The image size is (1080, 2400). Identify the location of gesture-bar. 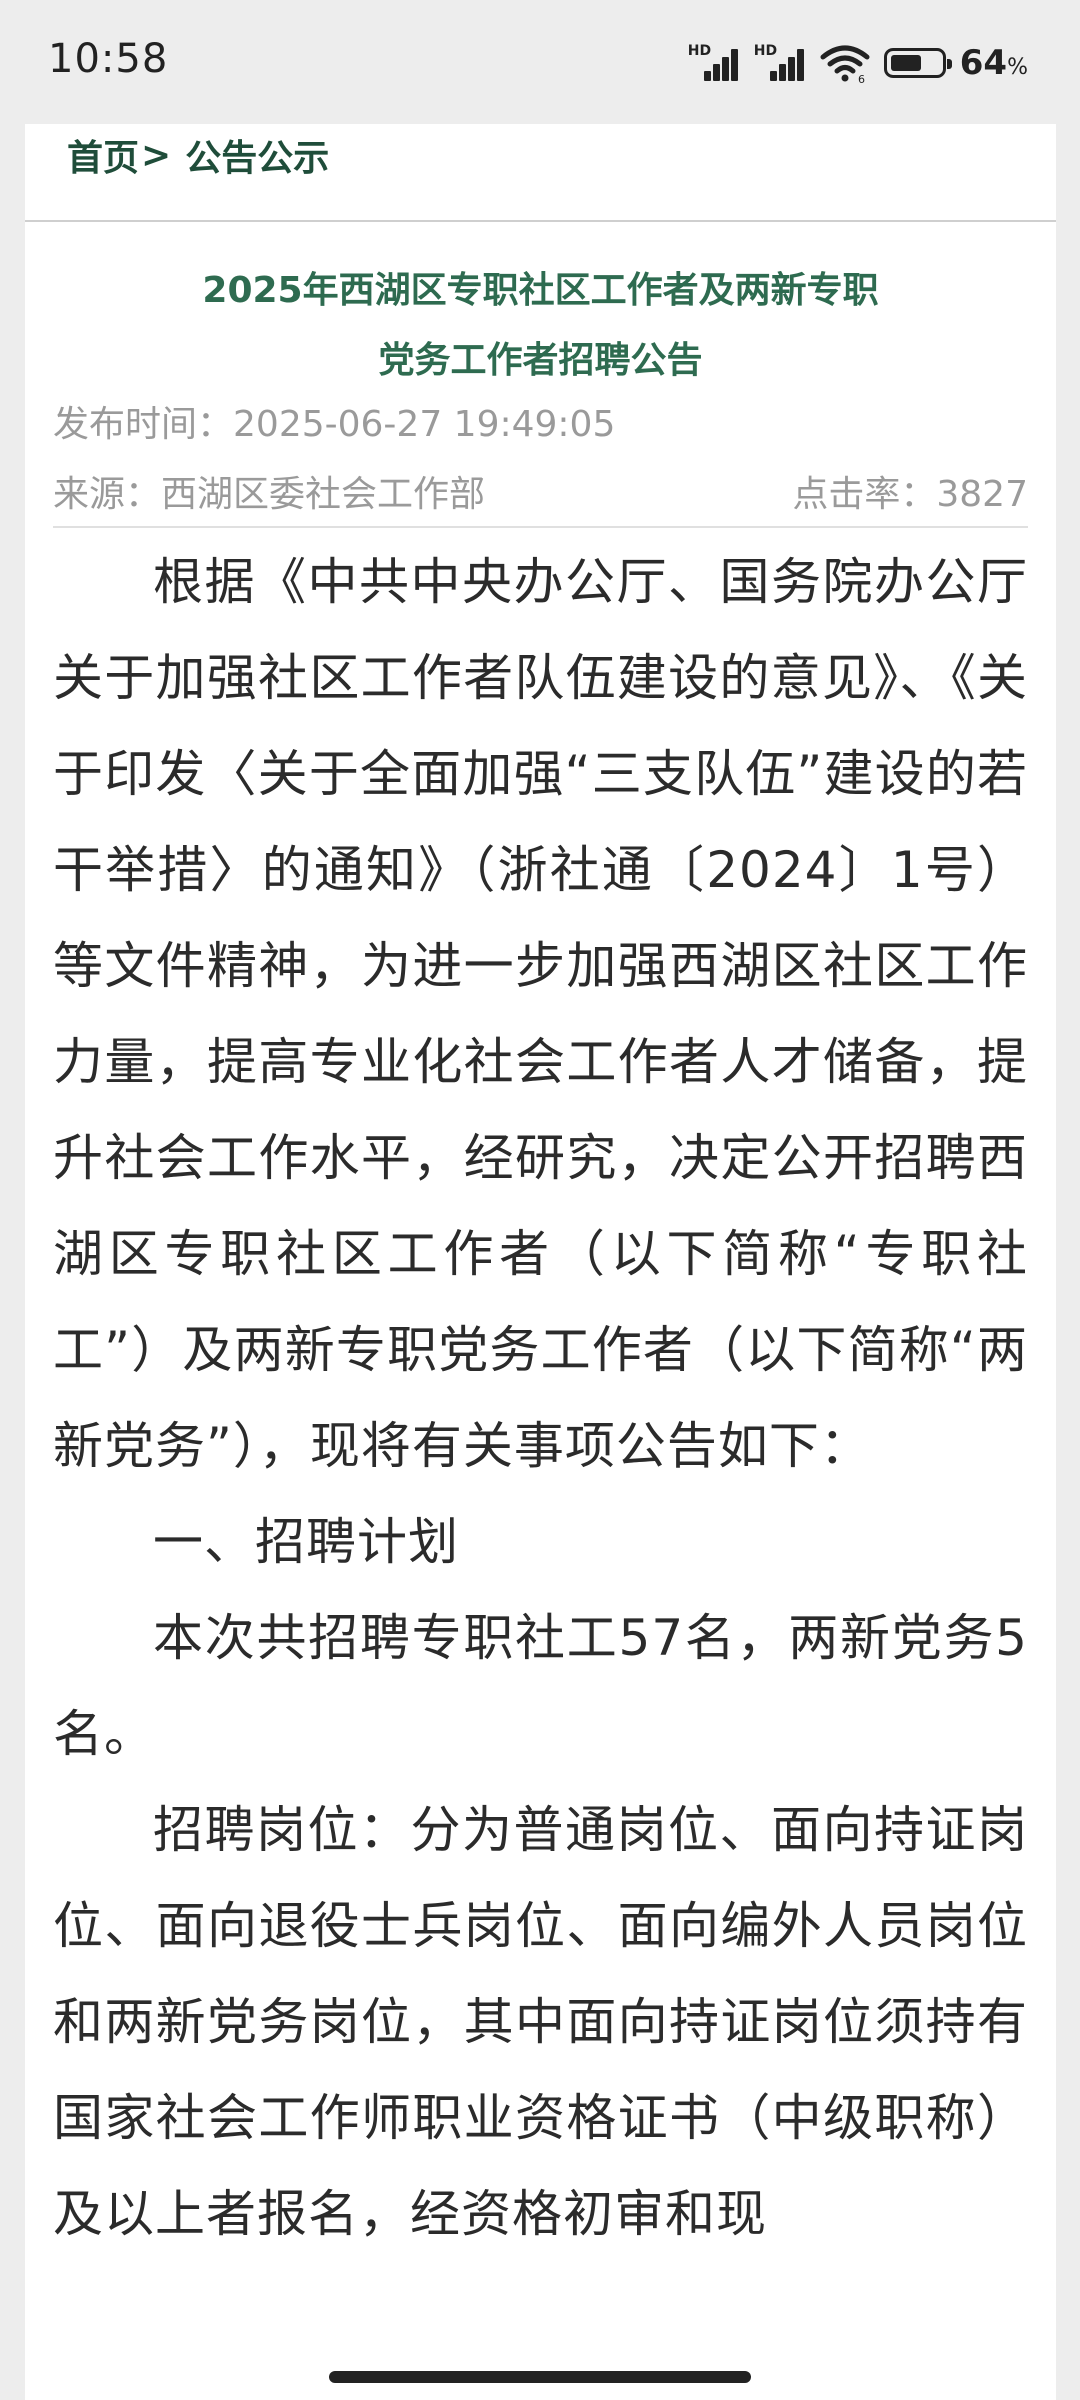
(540, 2377).